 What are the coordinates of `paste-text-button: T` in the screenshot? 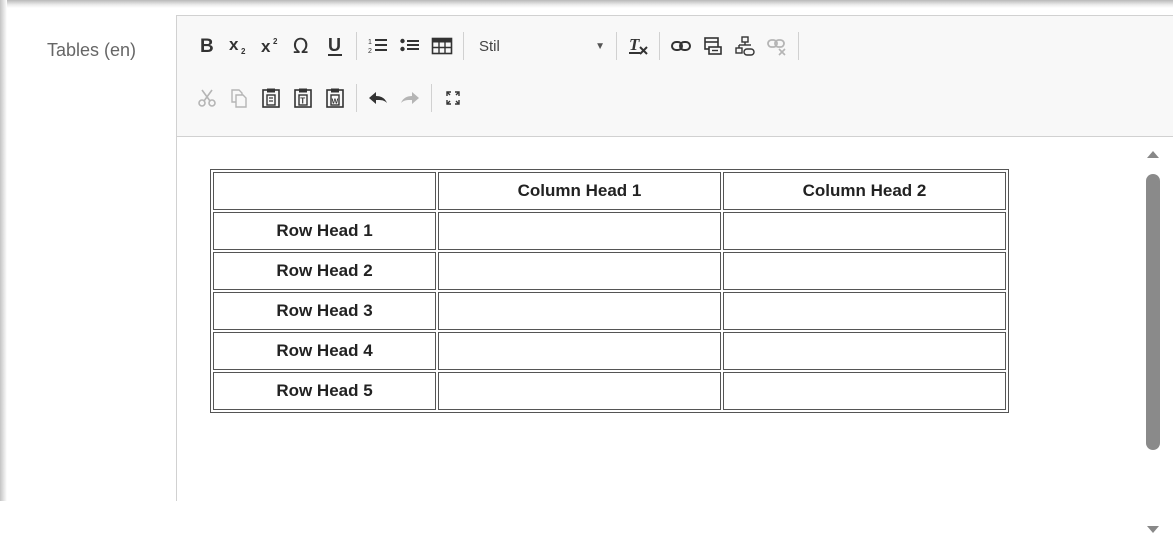 It's located at (303, 98).